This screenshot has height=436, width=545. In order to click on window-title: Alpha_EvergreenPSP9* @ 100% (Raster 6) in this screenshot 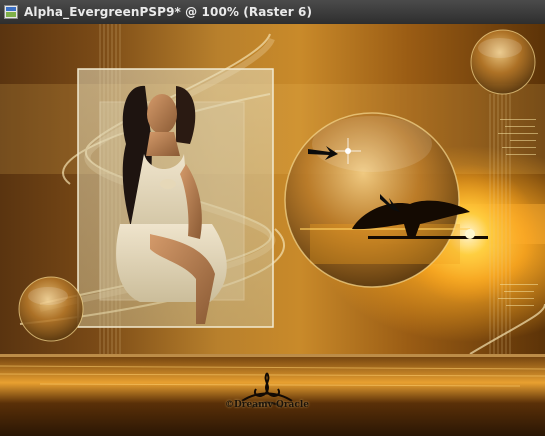, I will do `click(168, 12)`.